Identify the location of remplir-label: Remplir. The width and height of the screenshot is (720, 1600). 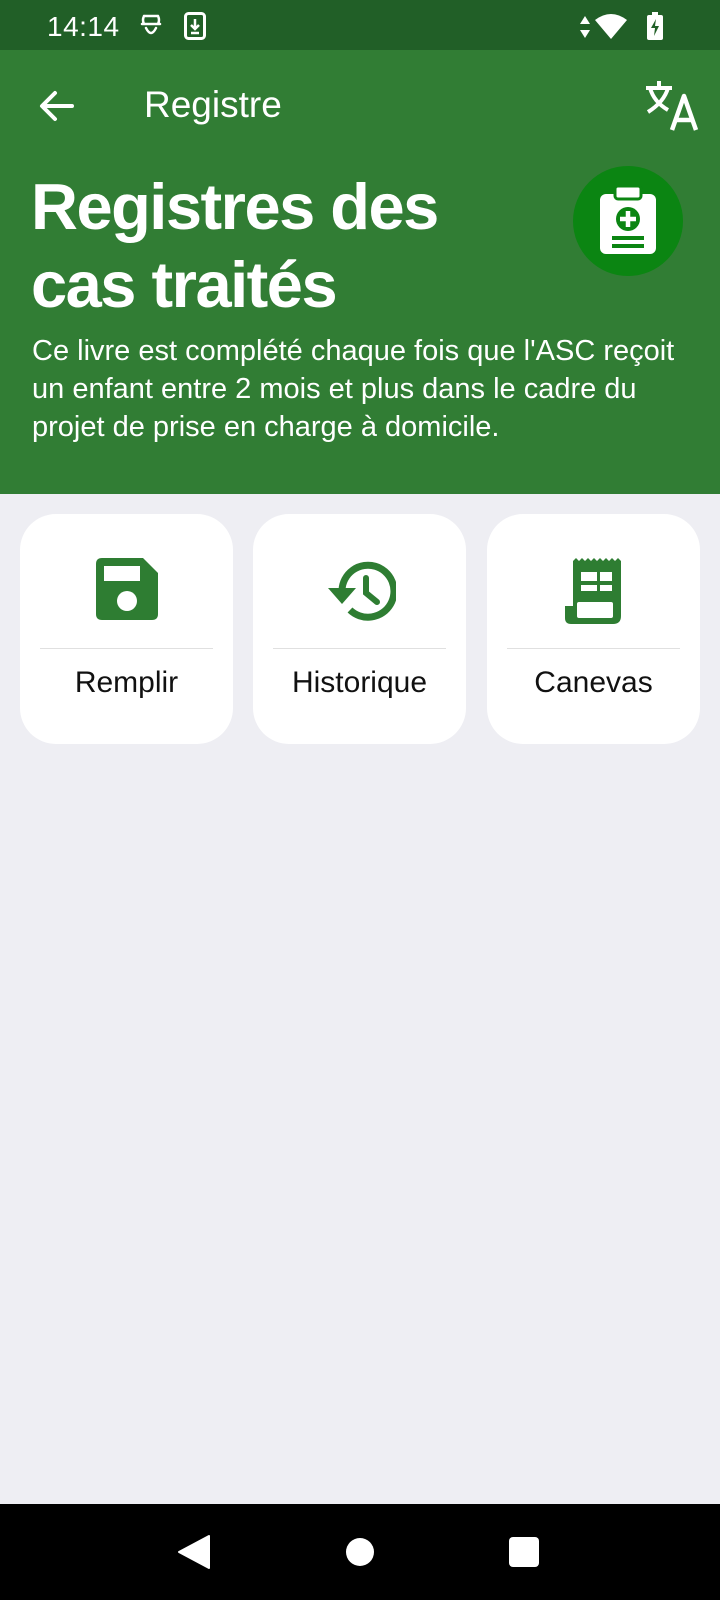
(126, 682).